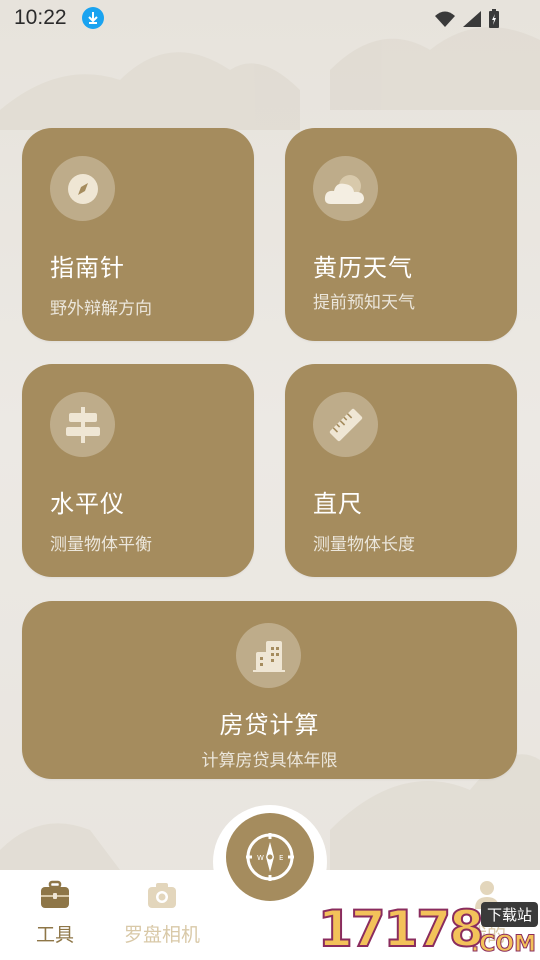 Image resolution: width=540 pixels, height=960 pixels. I want to click on center-compass-button: W E, so click(270, 857).